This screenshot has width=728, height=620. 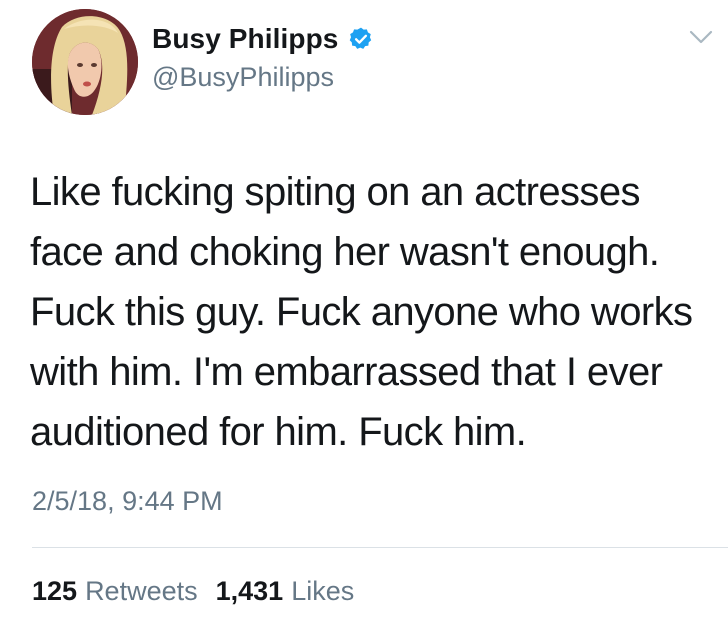 I want to click on author-handle: @BusyPhilipps, so click(x=243, y=77).